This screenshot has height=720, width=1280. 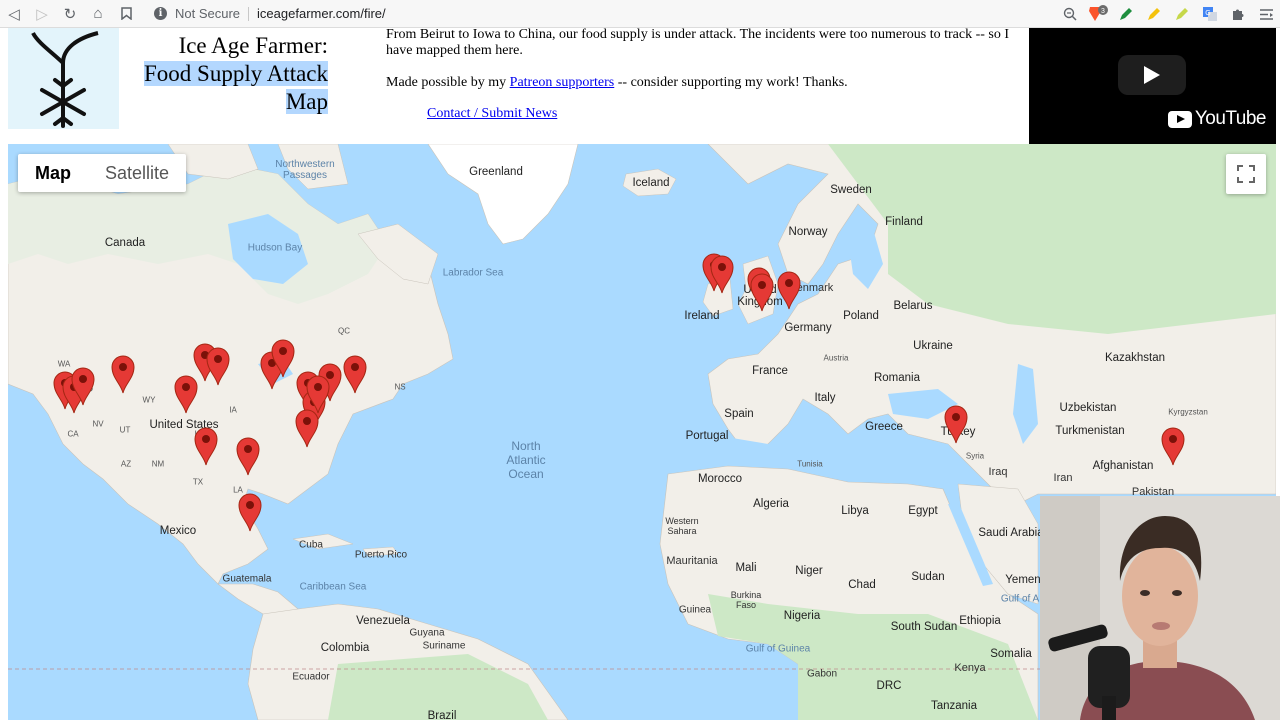 What do you see at coordinates (933, 346) in the screenshot?
I see `label-ukraine: Ukraine` at bounding box center [933, 346].